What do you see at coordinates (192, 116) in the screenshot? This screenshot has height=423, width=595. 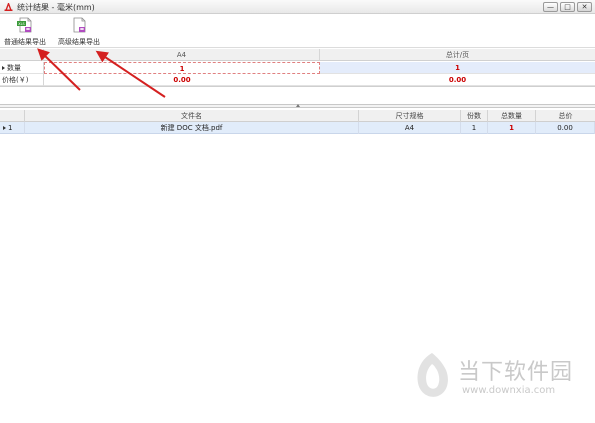 I see `header-filename: 文件名` at bounding box center [192, 116].